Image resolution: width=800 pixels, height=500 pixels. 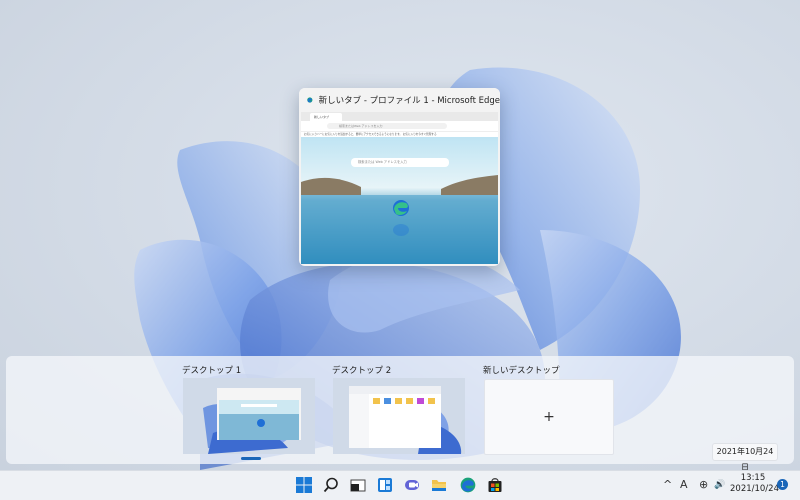 I want to click on new-tab-background-image, so click(x=399, y=200).